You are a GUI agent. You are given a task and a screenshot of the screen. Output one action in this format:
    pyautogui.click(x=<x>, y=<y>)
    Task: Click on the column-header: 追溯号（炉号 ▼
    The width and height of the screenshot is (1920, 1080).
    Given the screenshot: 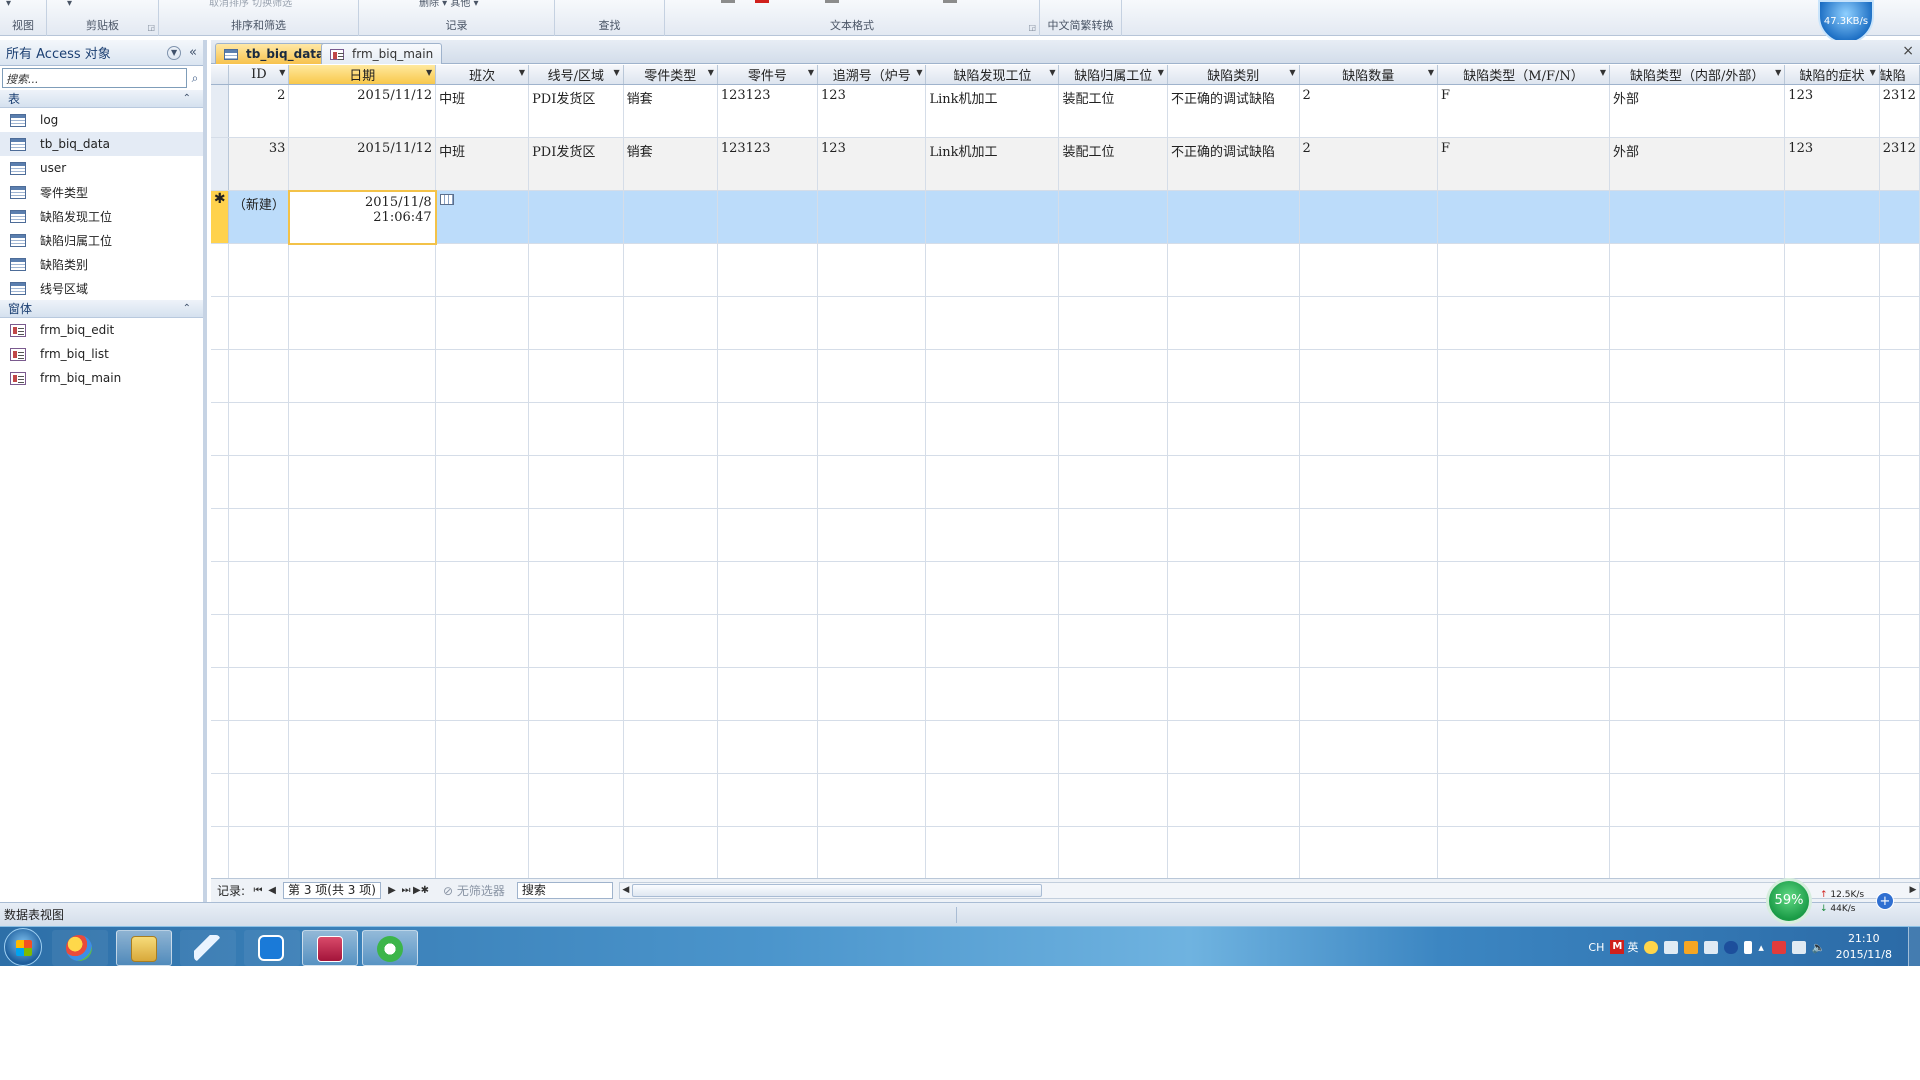 What is the action you would take?
    pyautogui.click(x=872, y=75)
    